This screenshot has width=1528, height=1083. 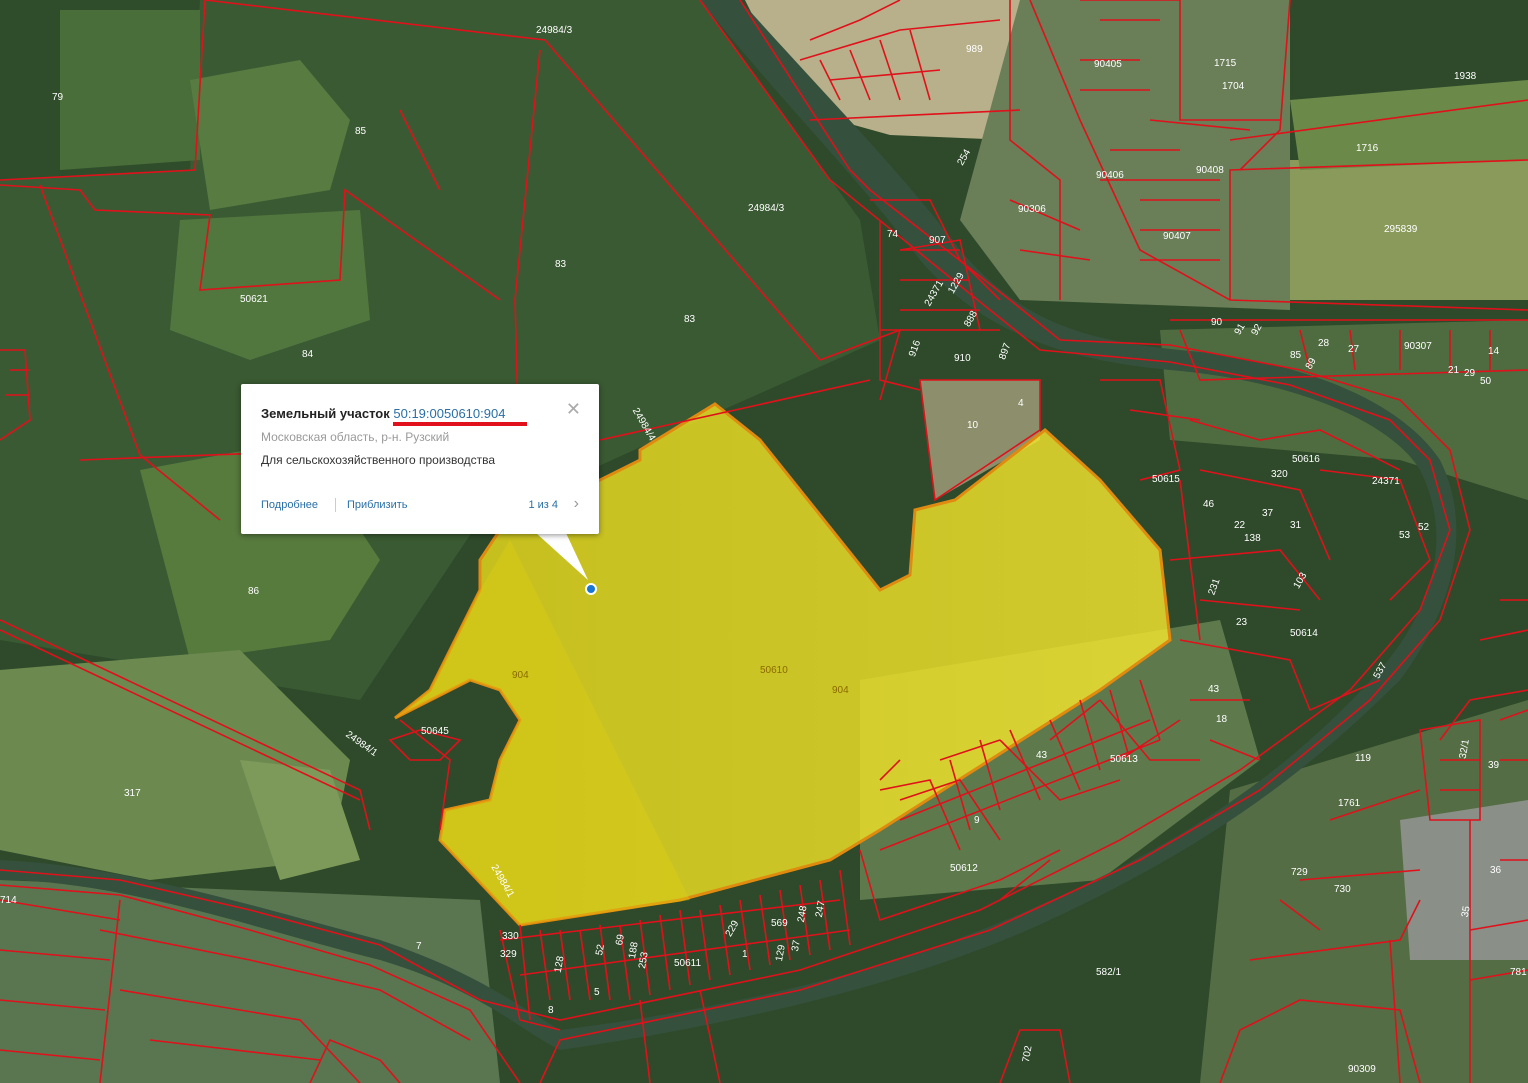 I want to click on map-label: 989, so click(x=974, y=49).